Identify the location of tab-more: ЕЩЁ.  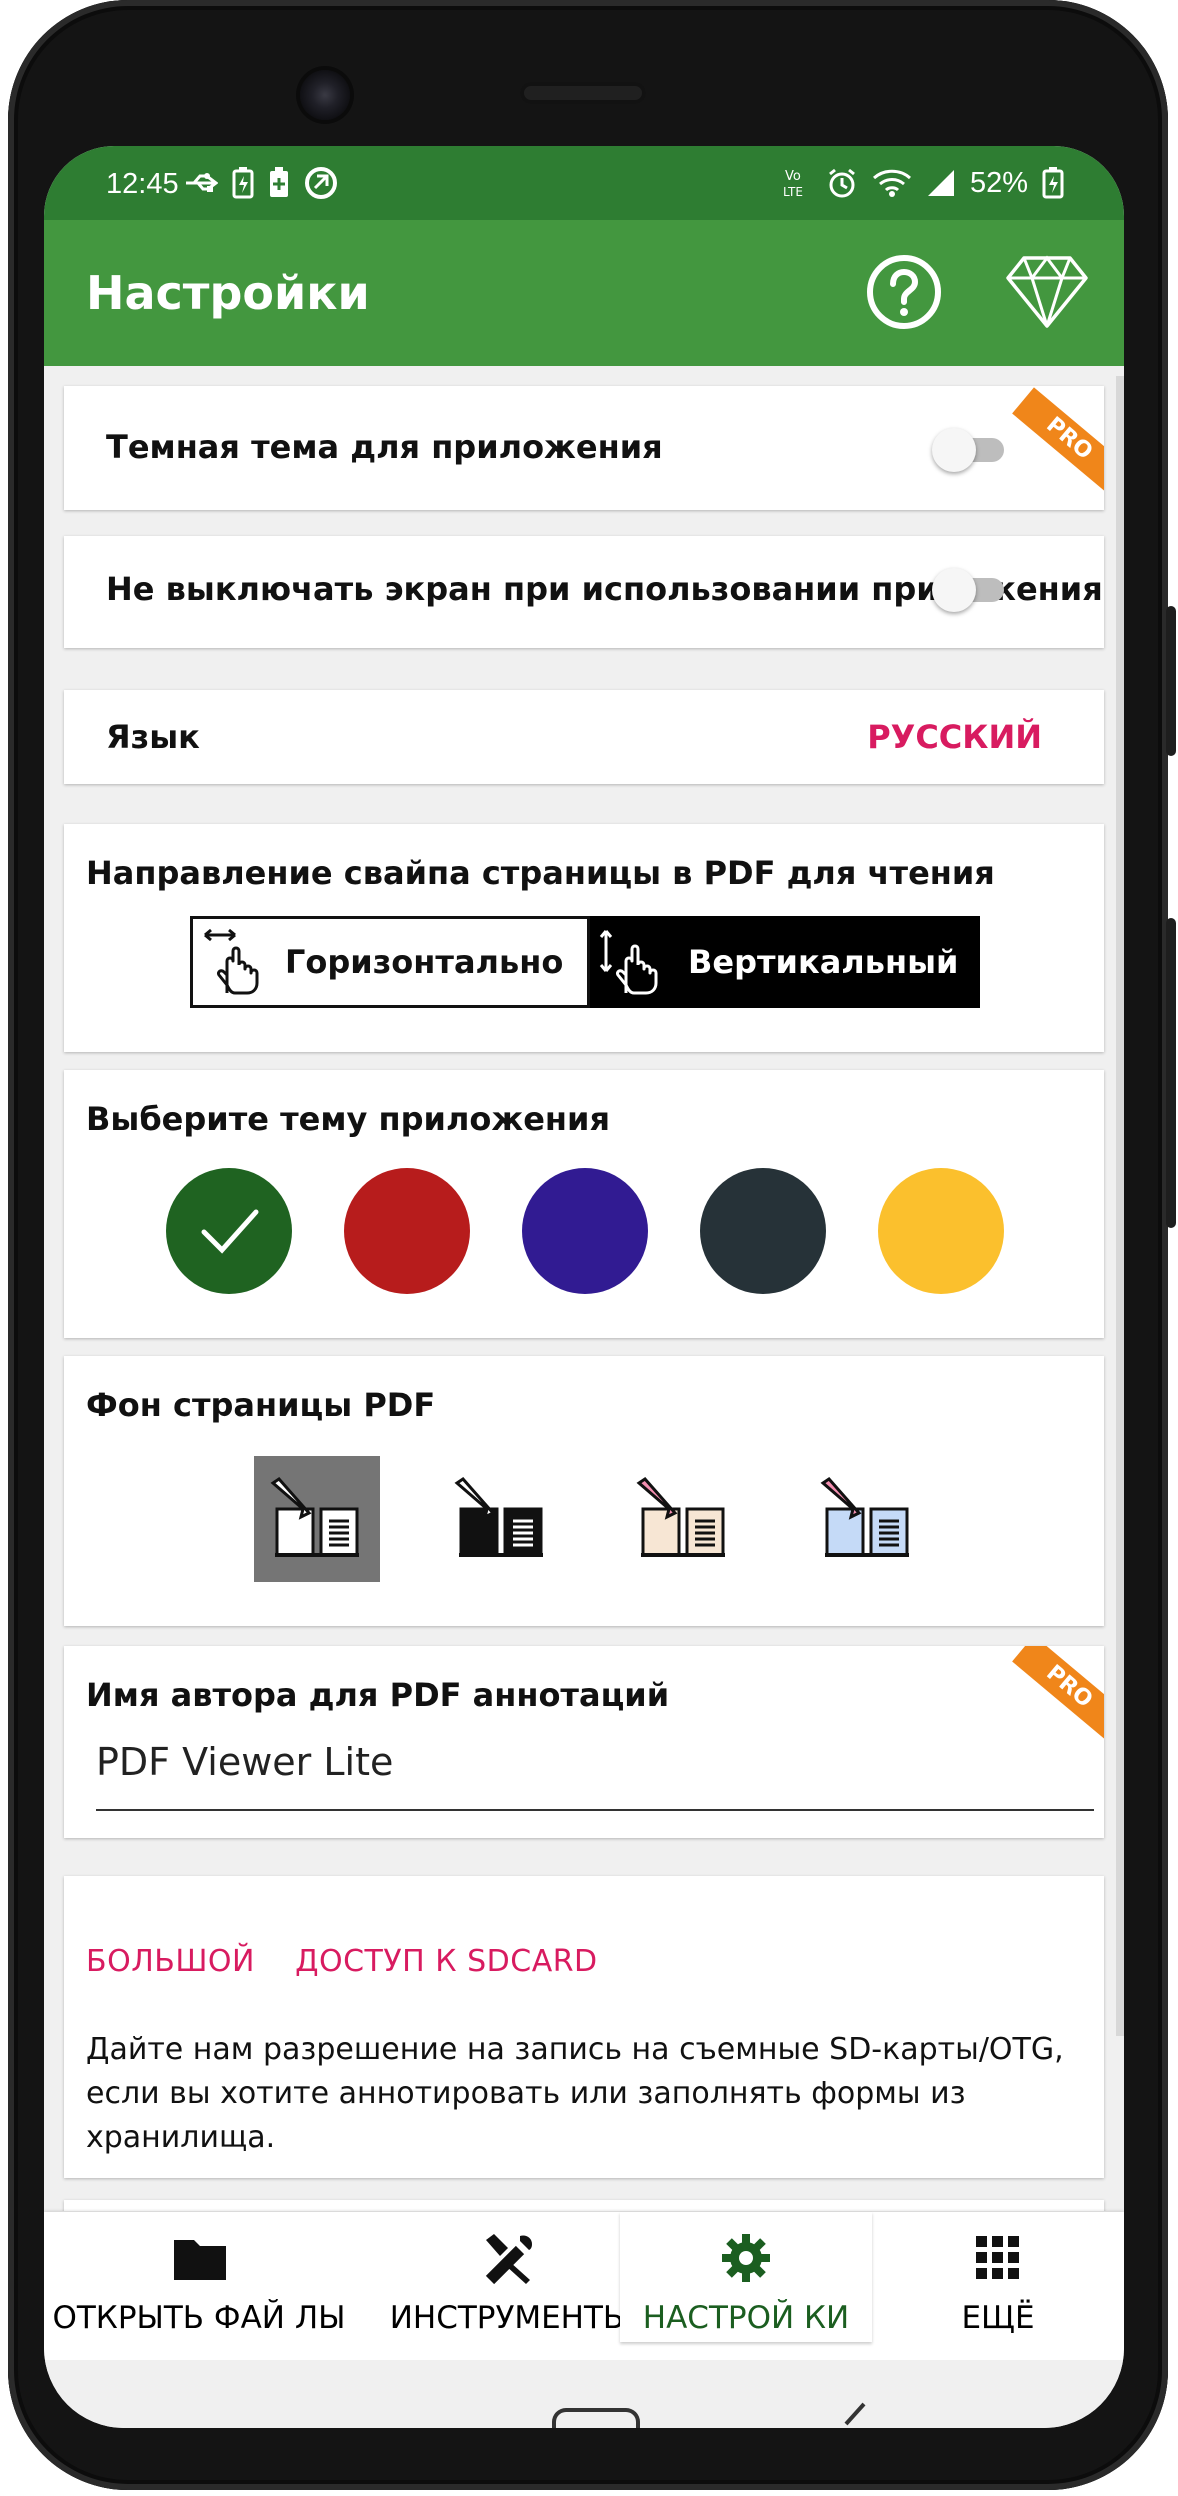
(998, 2277).